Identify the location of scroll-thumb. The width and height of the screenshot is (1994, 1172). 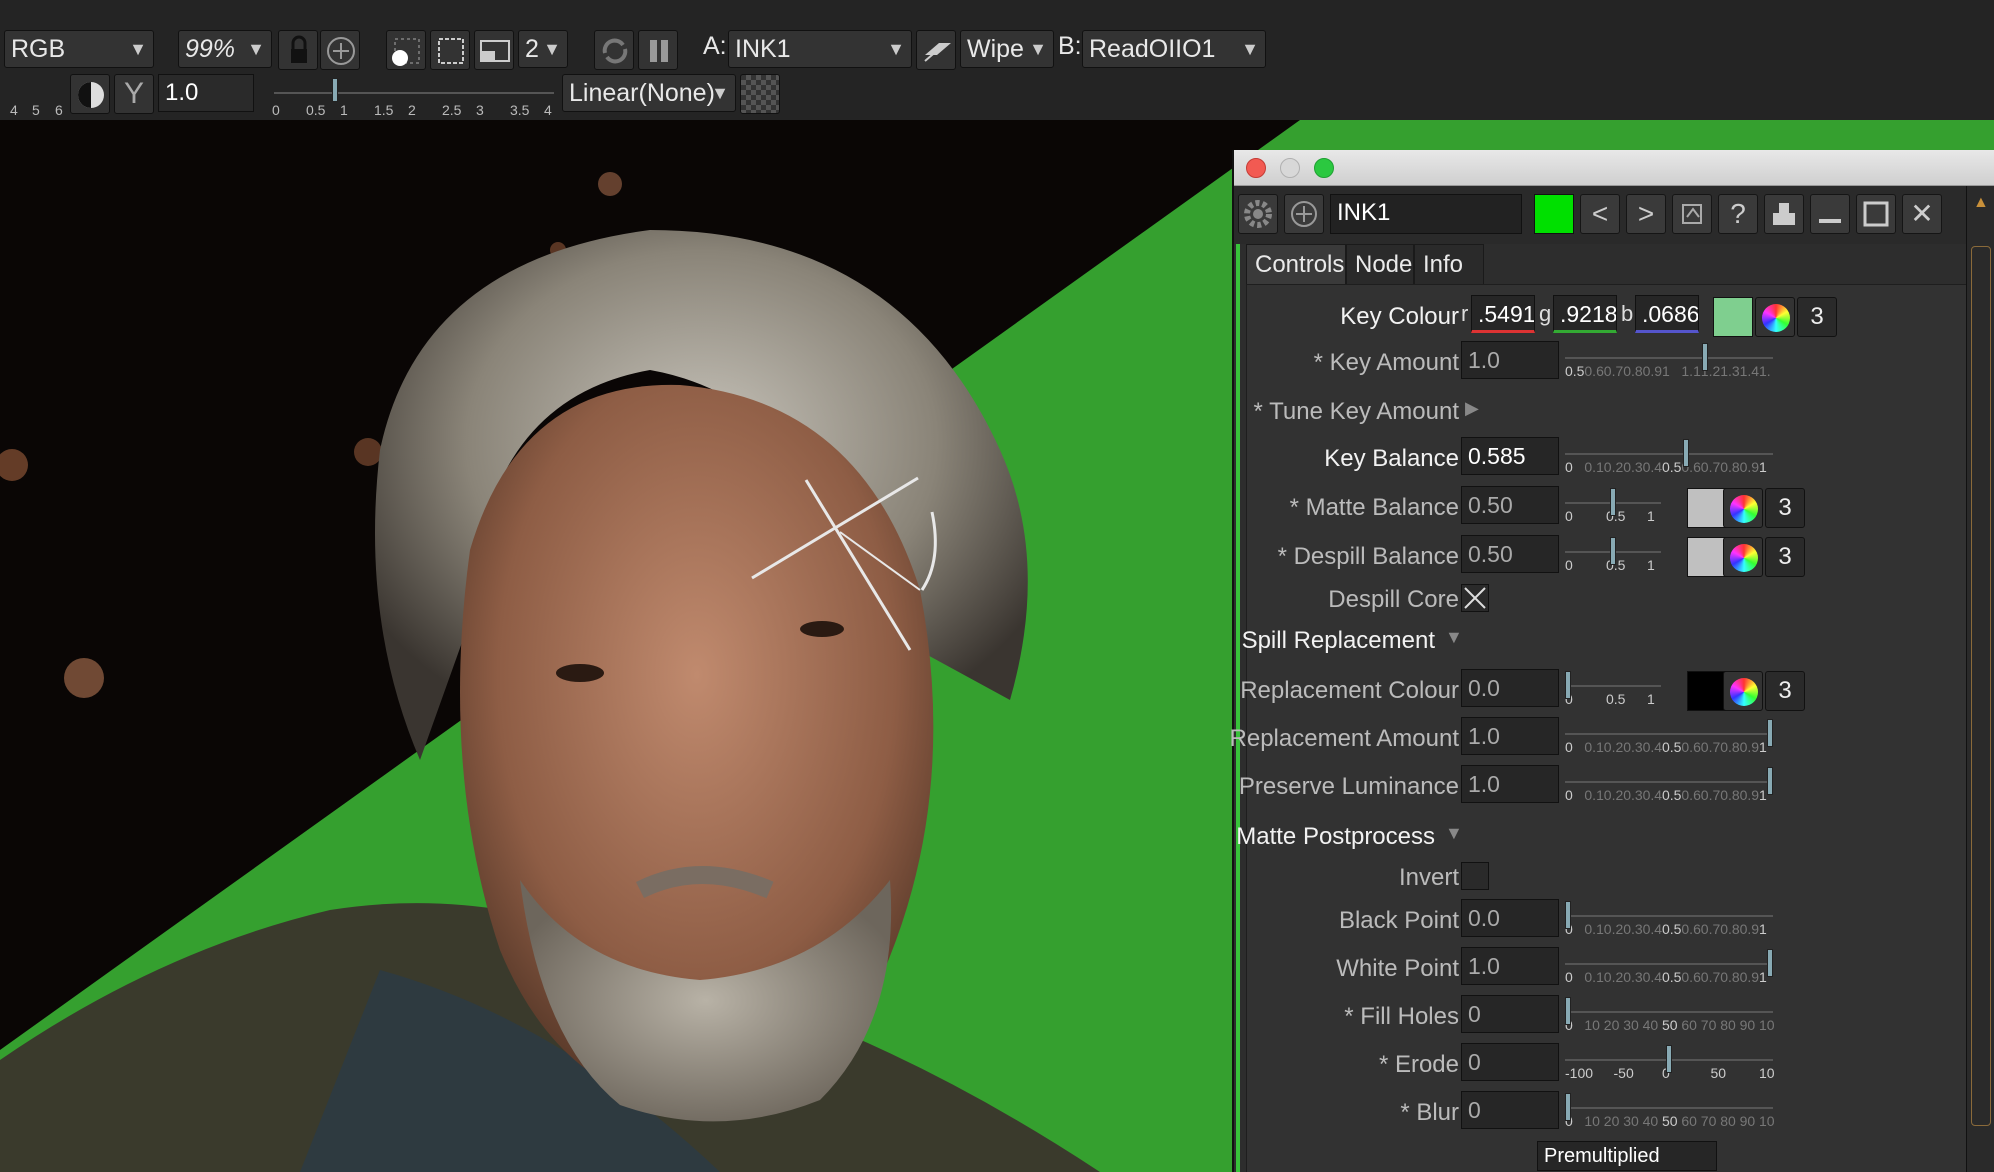
(1981, 686).